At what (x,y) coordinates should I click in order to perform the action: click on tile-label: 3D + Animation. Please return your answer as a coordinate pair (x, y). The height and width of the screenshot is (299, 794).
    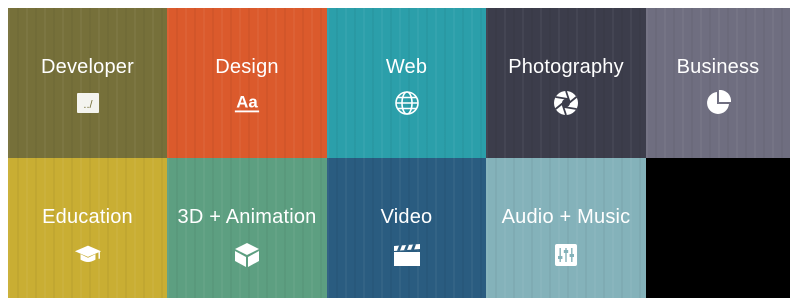
    Looking at the image, I should click on (247, 217).